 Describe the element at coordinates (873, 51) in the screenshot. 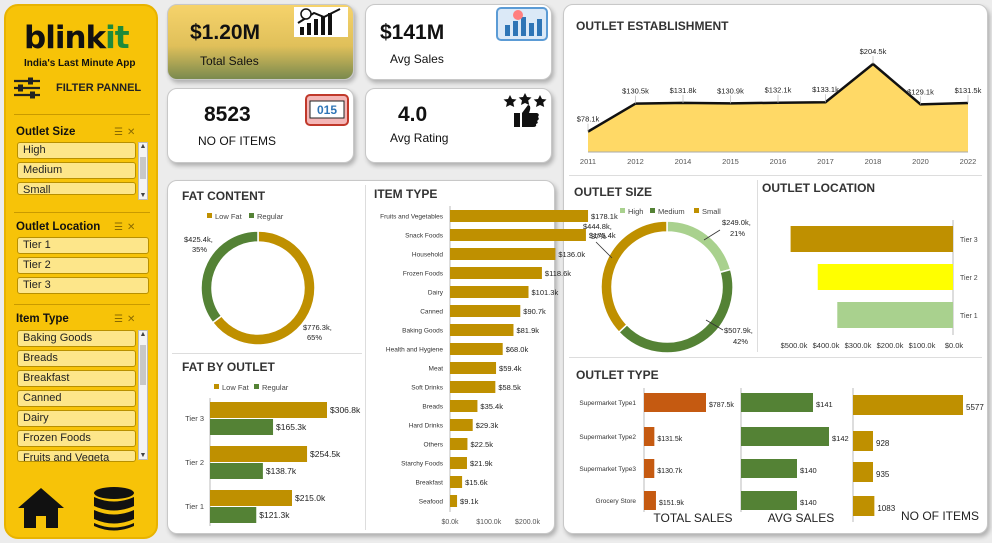

I see `data-label: $204.5k` at that location.